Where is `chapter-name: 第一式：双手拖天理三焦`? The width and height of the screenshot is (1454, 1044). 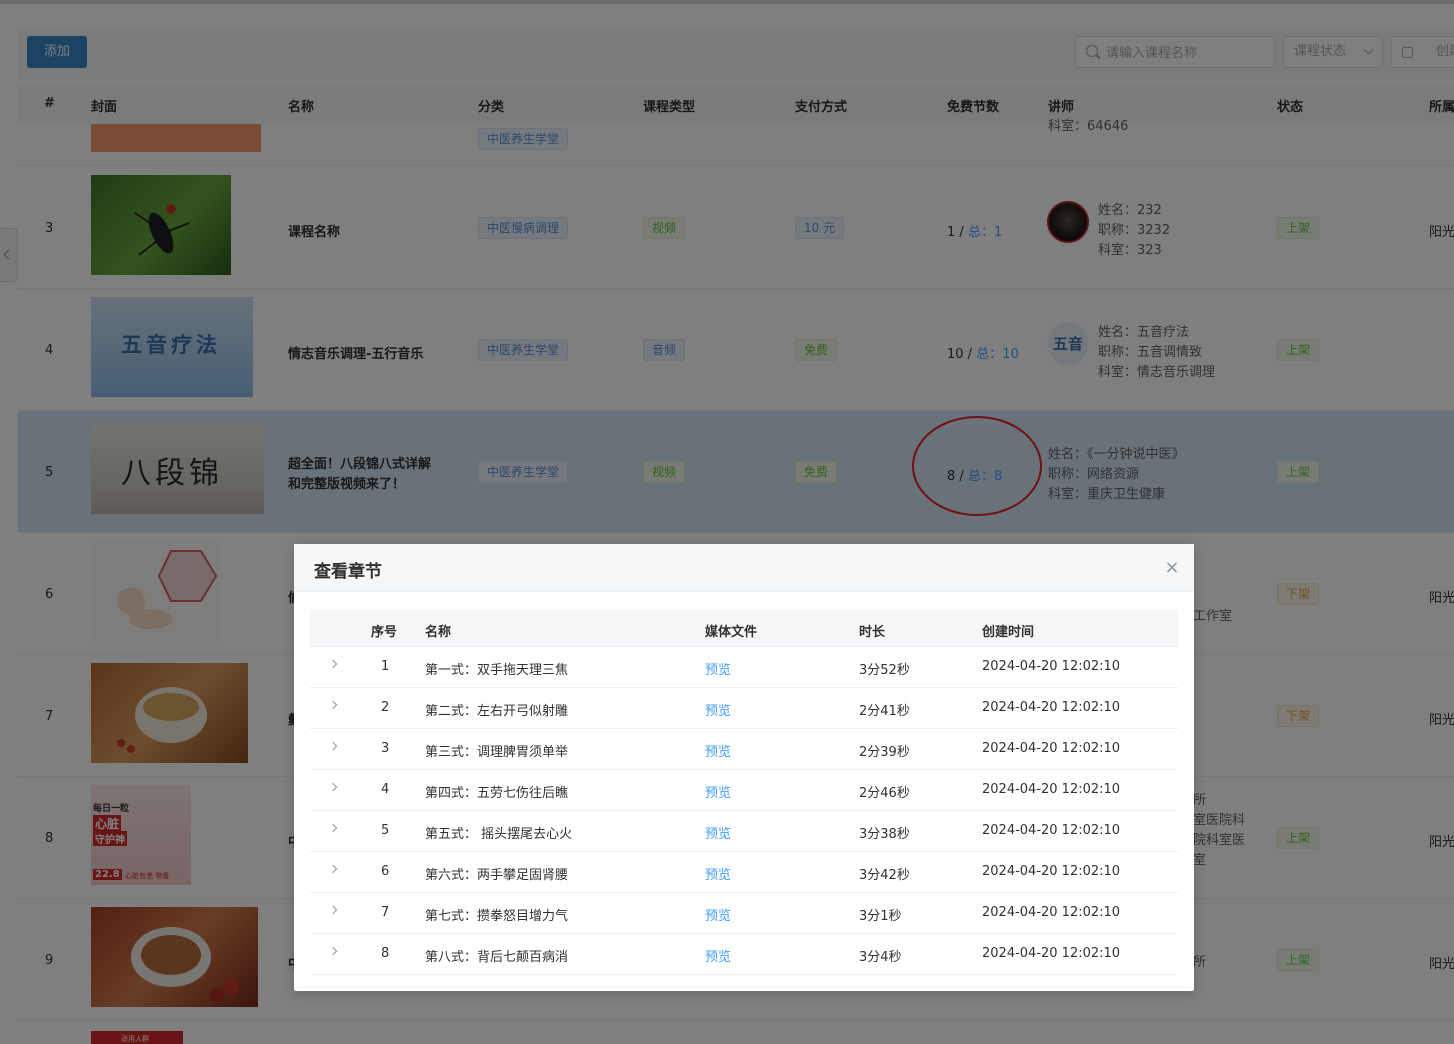
chapter-name: 第一式：双手拖天理三焦 is located at coordinates (497, 670).